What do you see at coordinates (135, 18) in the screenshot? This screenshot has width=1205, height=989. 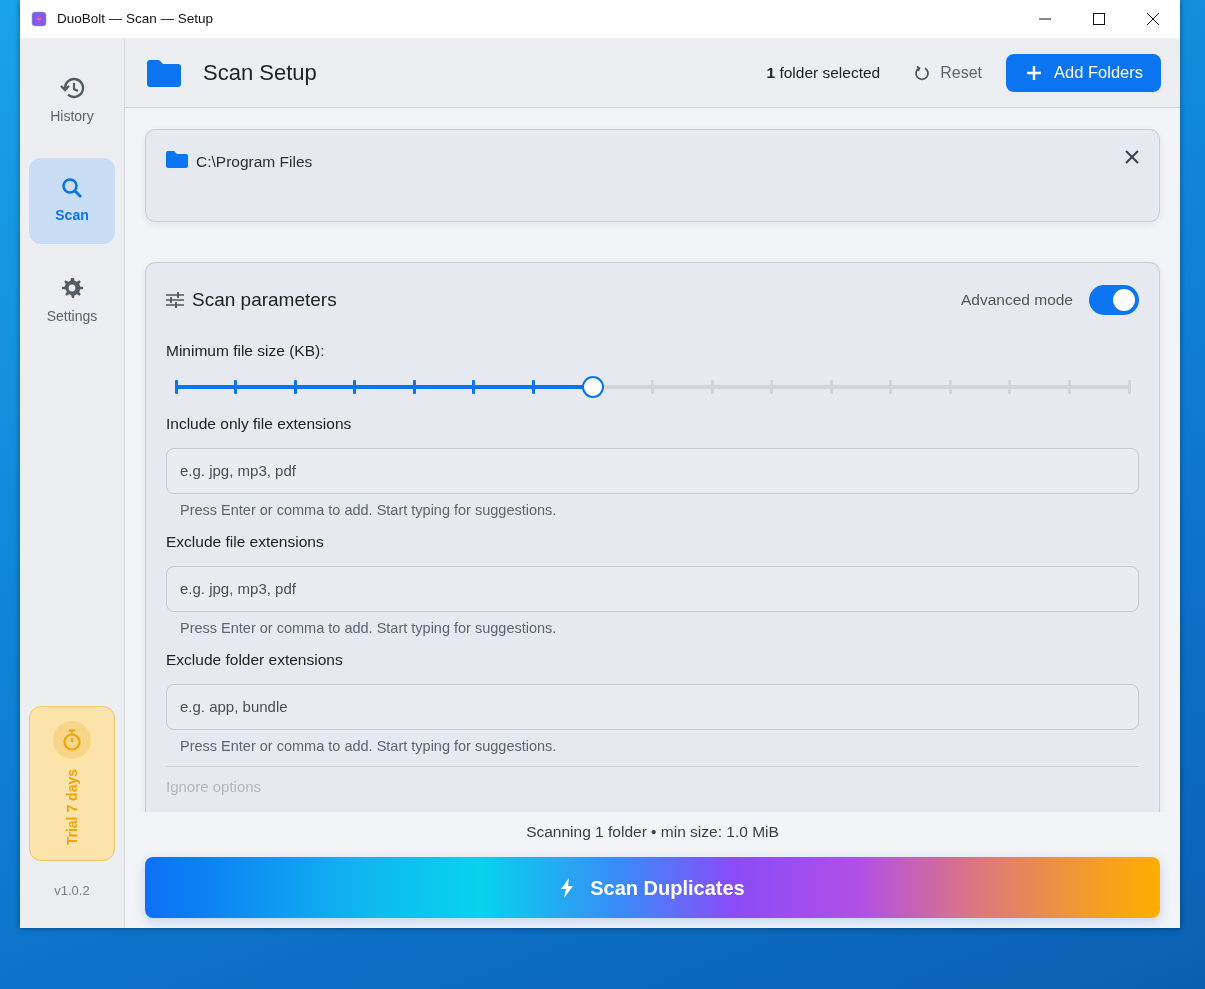 I see `window-title: DuoBolt — Scan — Setup` at bounding box center [135, 18].